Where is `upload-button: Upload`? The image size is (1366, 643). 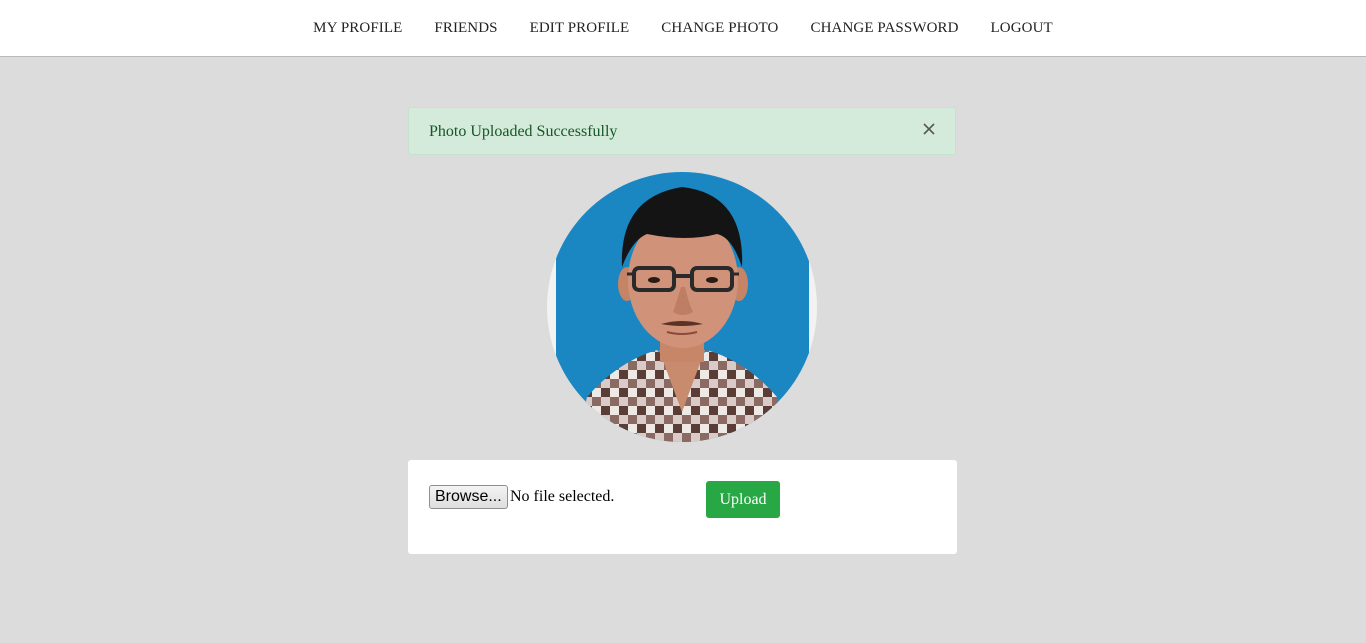 upload-button: Upload is located at coordinates (743, 499).